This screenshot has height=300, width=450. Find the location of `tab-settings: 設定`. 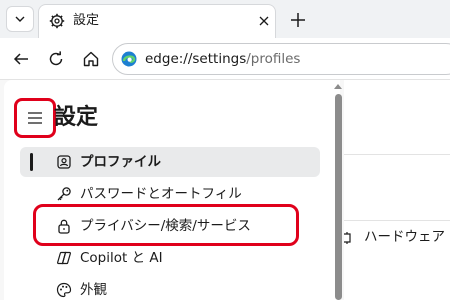

tab-settings: 設定 is located at coordinates (157, 21).